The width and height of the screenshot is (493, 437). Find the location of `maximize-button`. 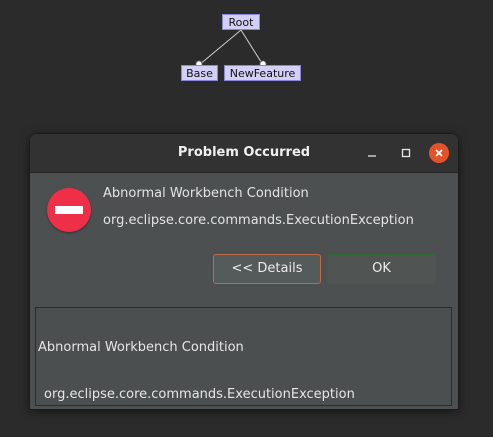

maximize-button is located at coordinates (406, 153).